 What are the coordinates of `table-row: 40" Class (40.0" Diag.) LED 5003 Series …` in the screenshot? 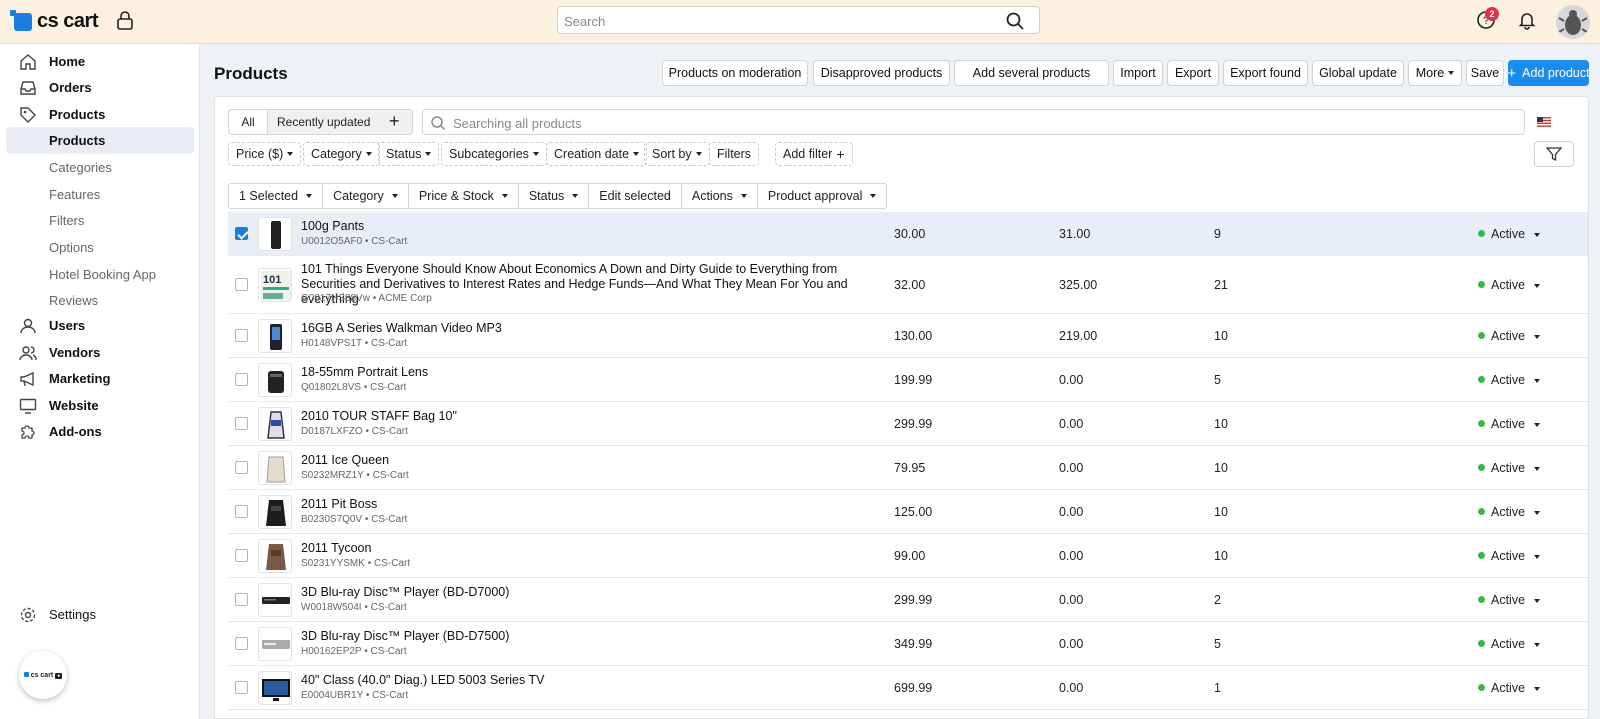 It's located at (908, 688).